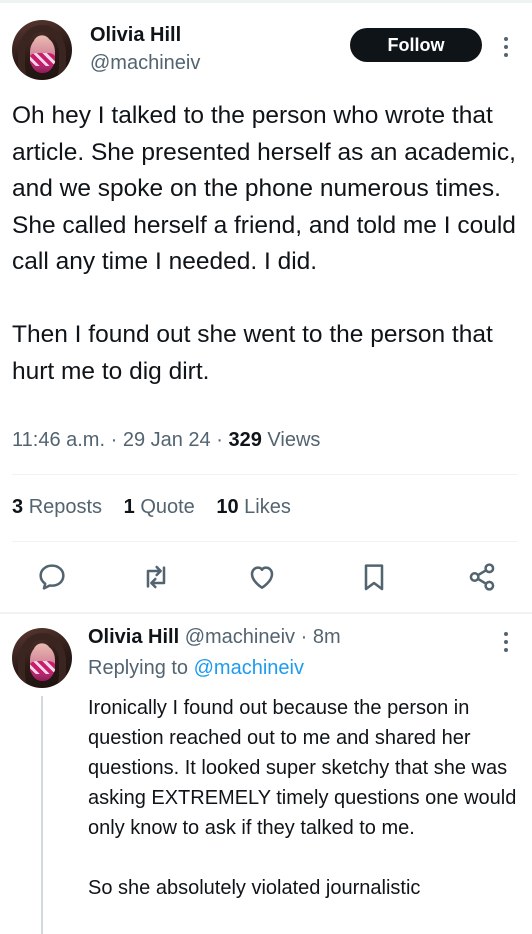 This screenshot has width=532, height=934. I want to click on views-label: Views, so click(294, 440).